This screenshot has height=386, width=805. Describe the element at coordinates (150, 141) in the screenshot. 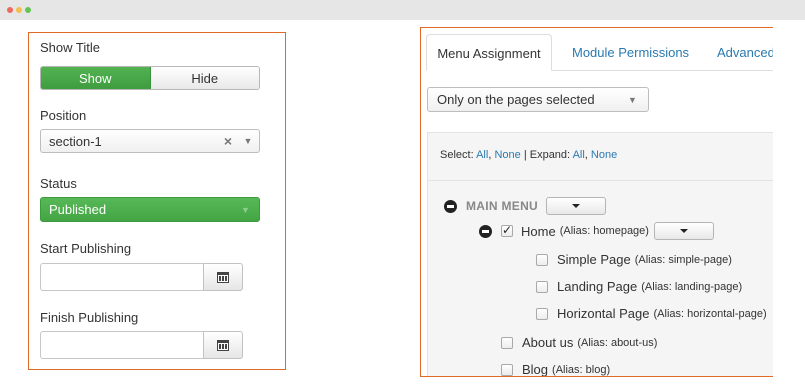

I see `position-select: section-1 × ▼` at that location.